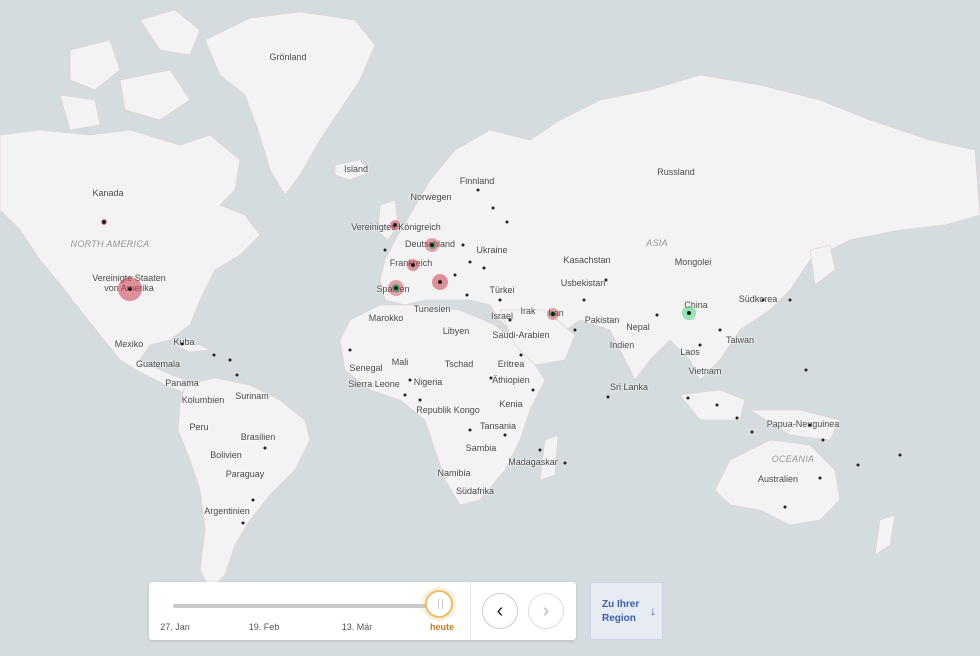 This screenshot has width=980, height=656. I want to click on country-label: Papua-Neuguinea, so click(803, 424).